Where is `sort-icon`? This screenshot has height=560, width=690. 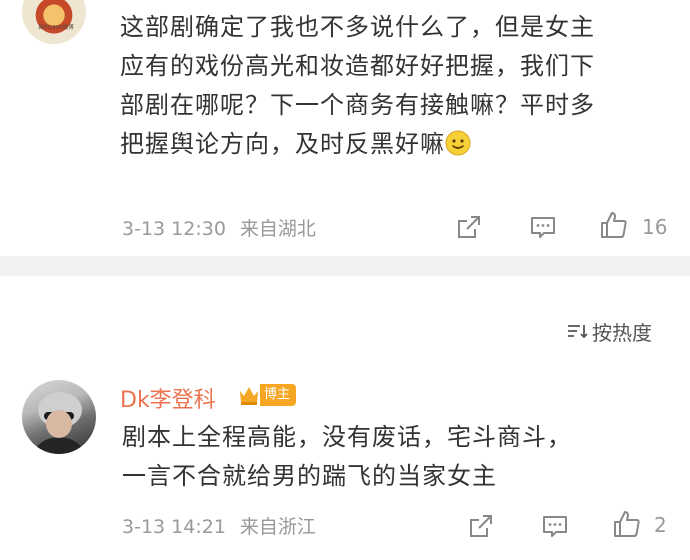
sort-icon is located at coordinates (578, 332).